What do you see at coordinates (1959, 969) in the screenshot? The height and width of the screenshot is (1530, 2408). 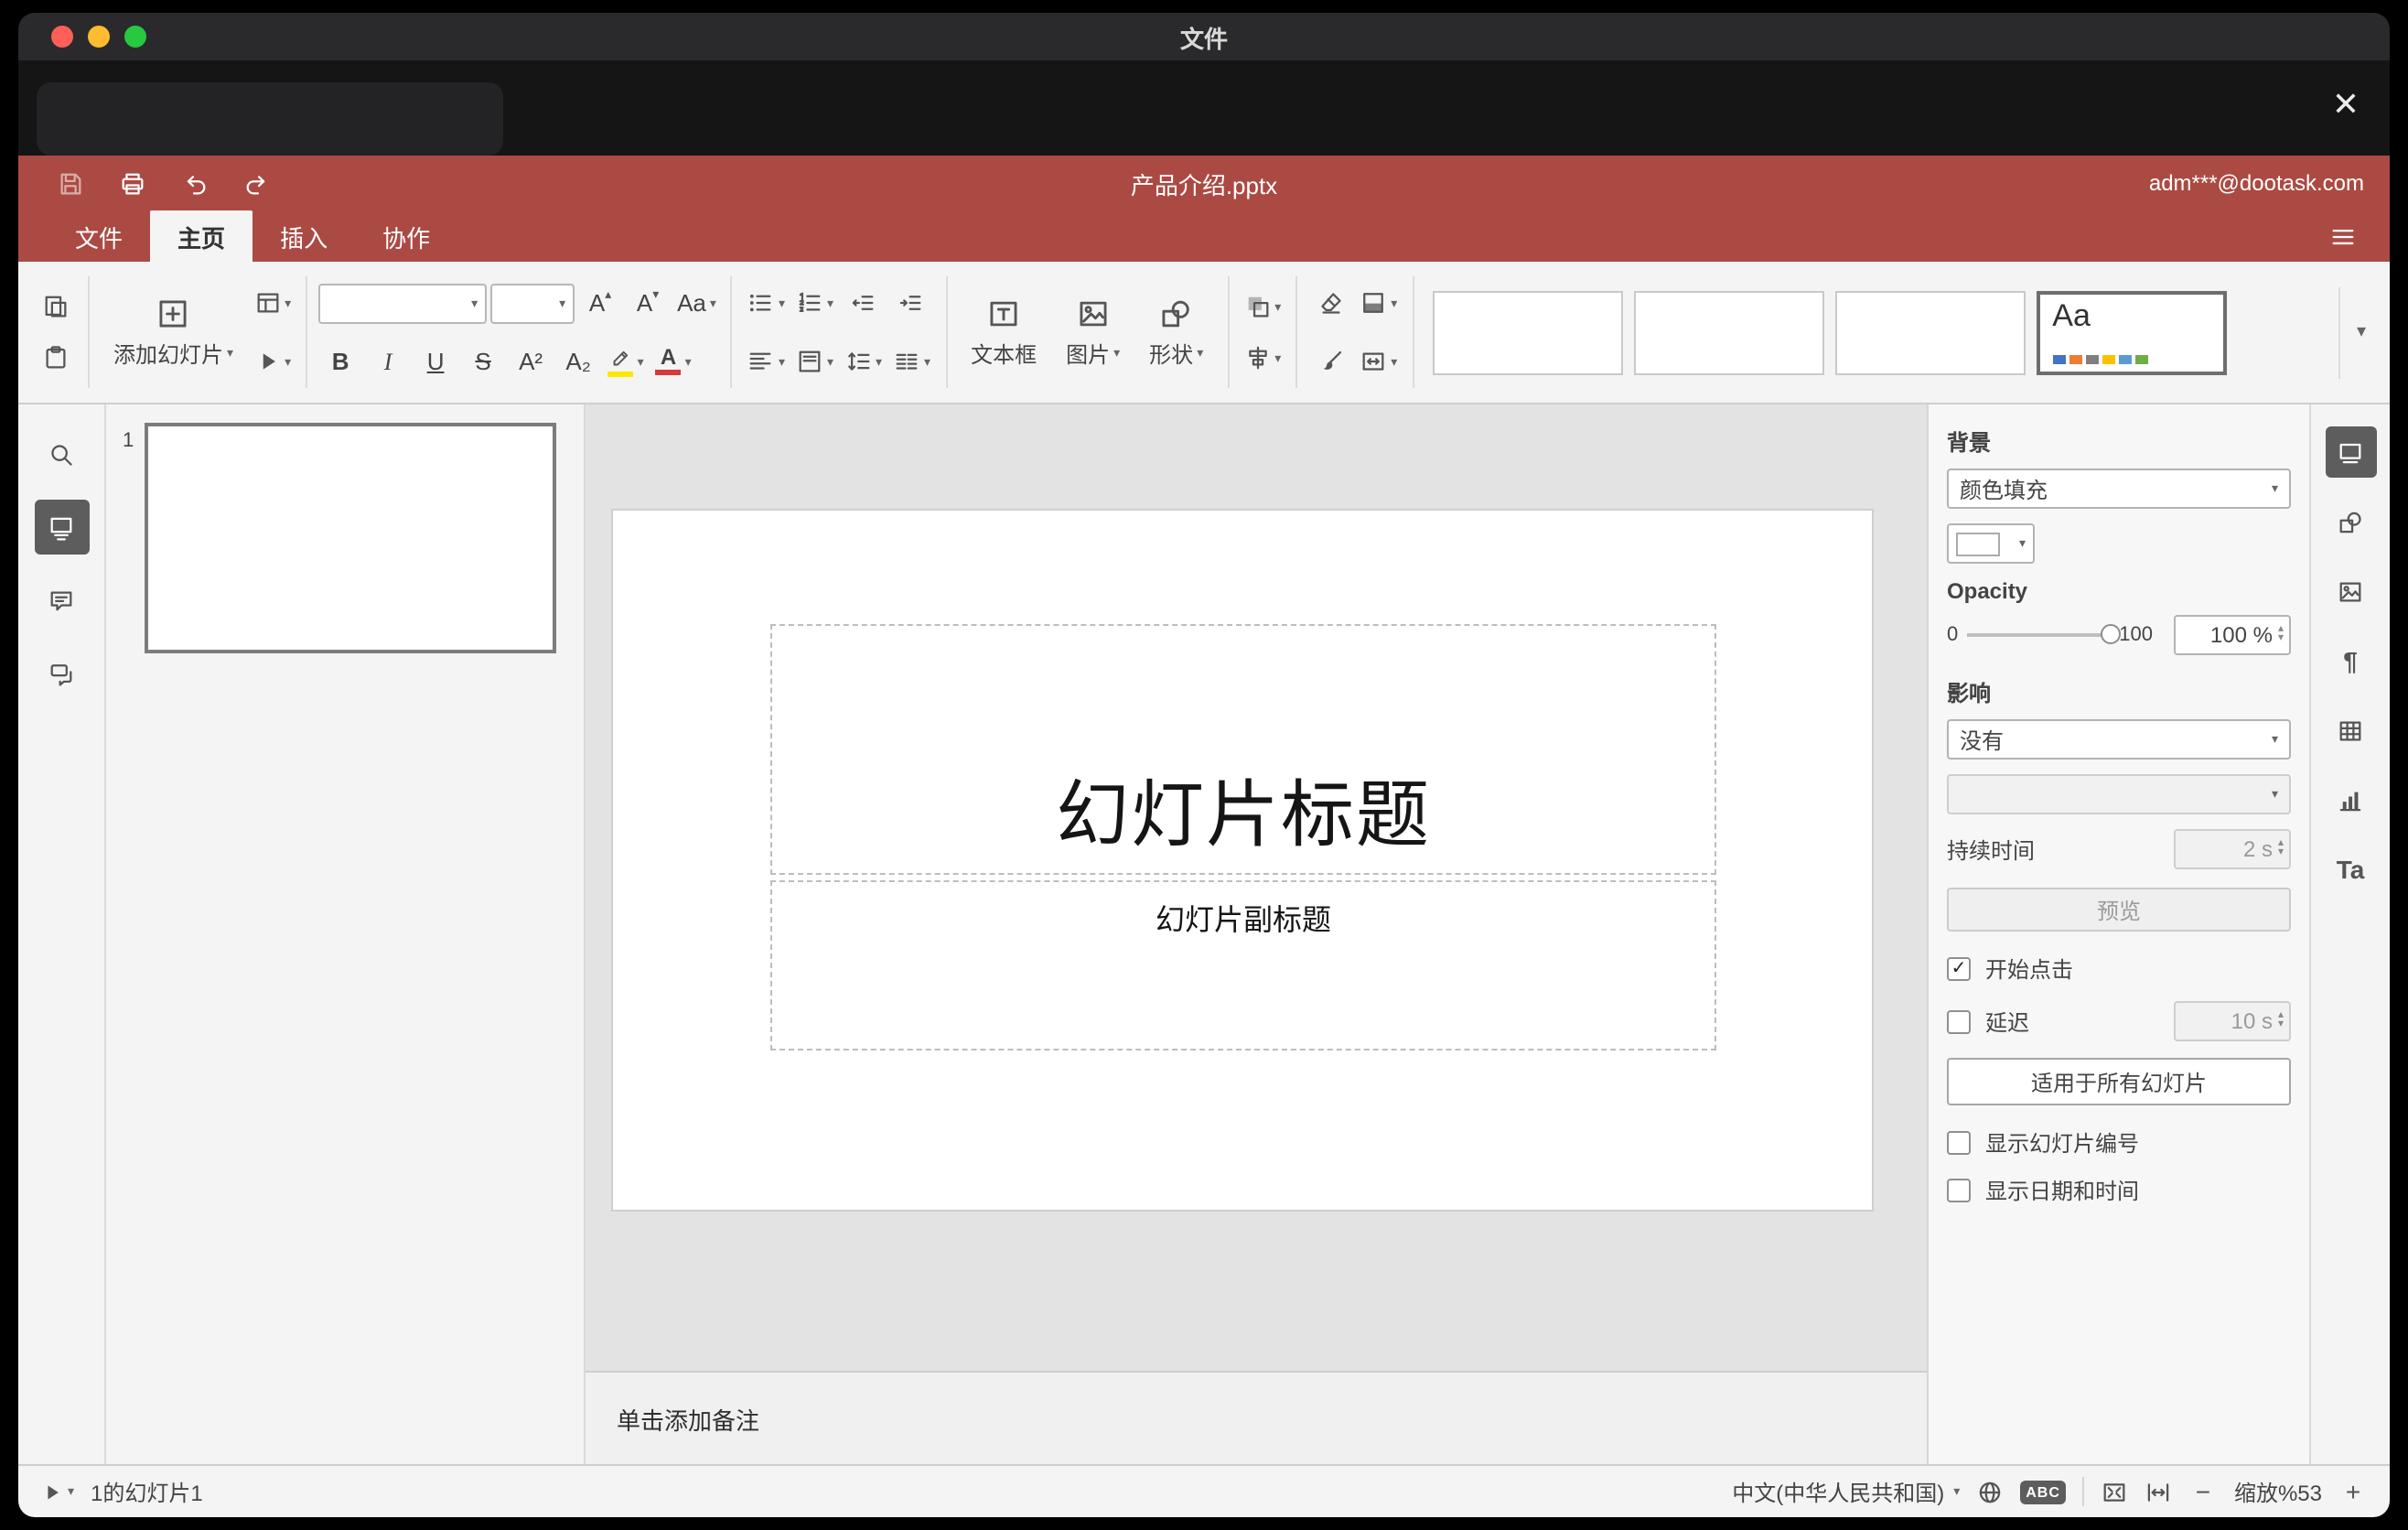 I see `start-on-click-checkbox: ✓` at bounding box center [1959, 969].